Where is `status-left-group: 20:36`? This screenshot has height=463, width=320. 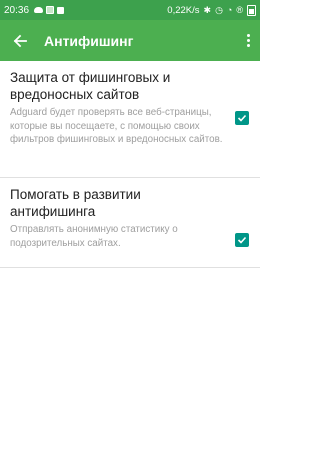 status-left-group: 20:36 is located at coordinates (34, 10).